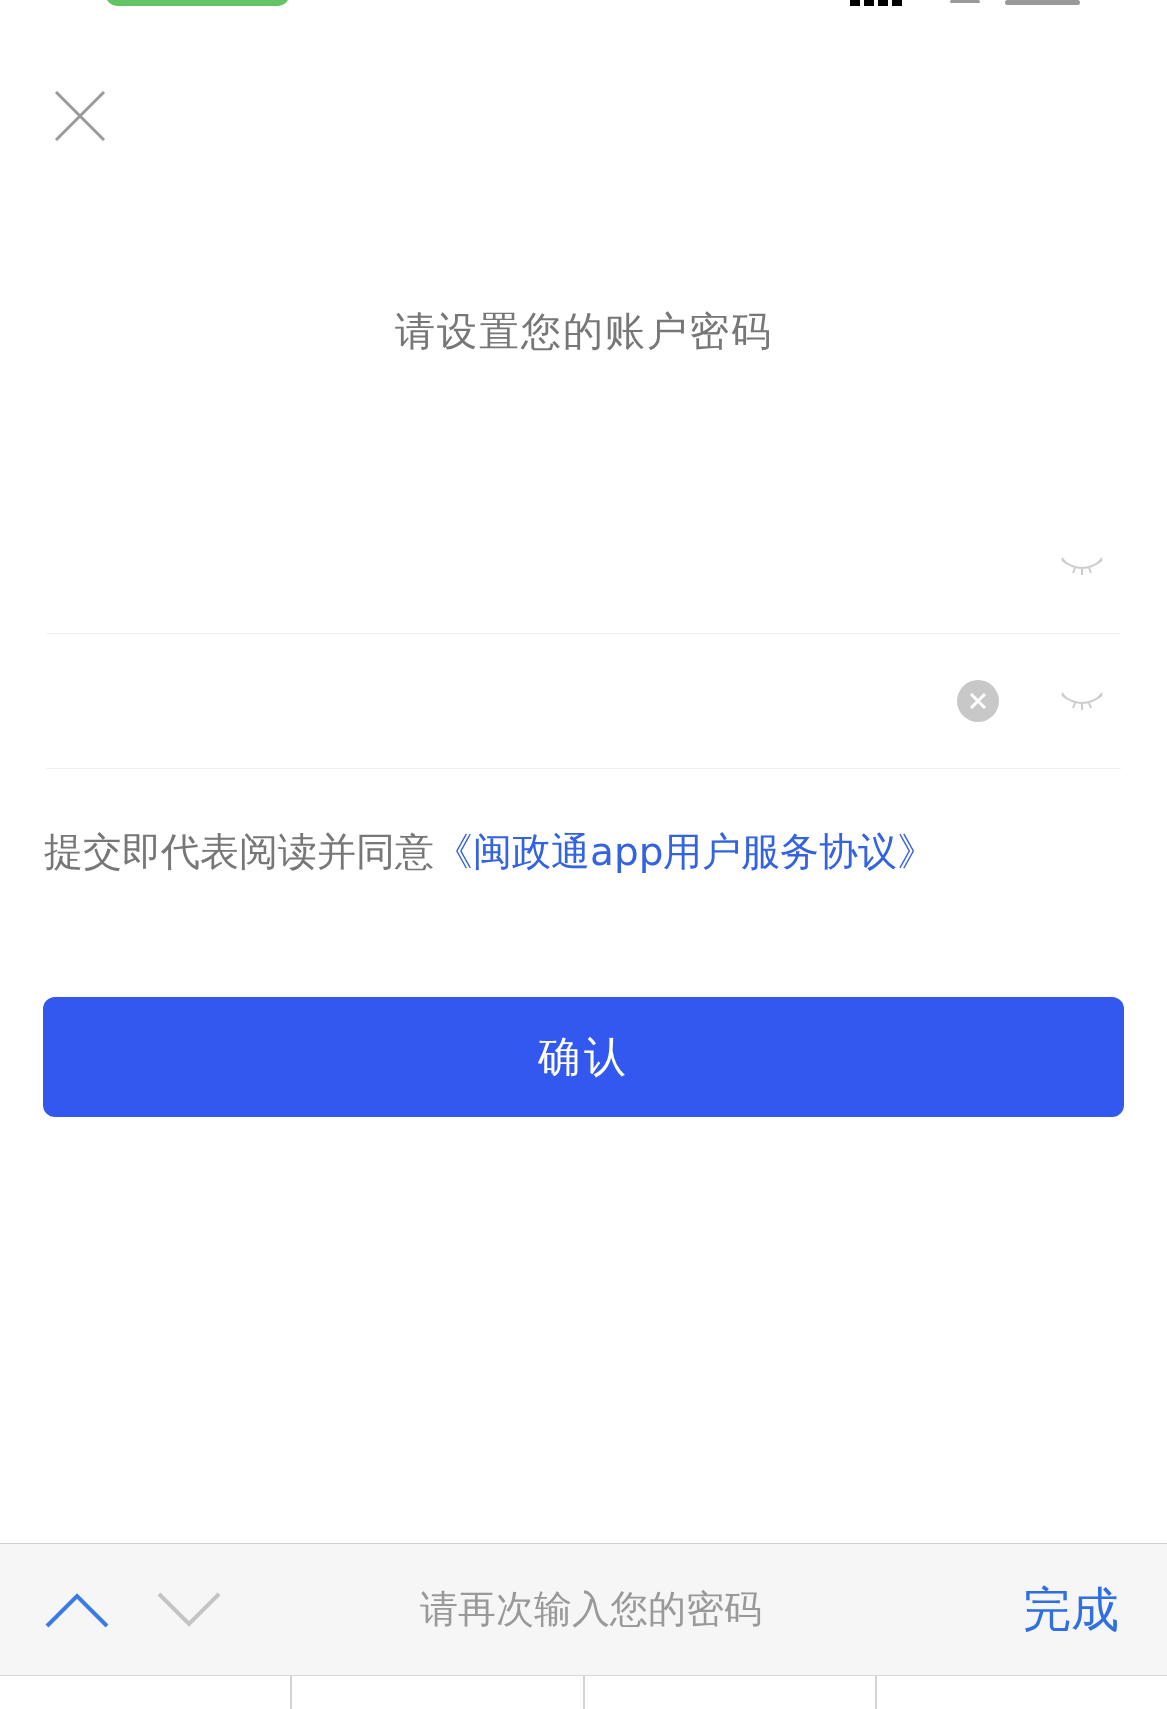  I want to click on page-title: 请设置您的账户密码, so click(583, 331).